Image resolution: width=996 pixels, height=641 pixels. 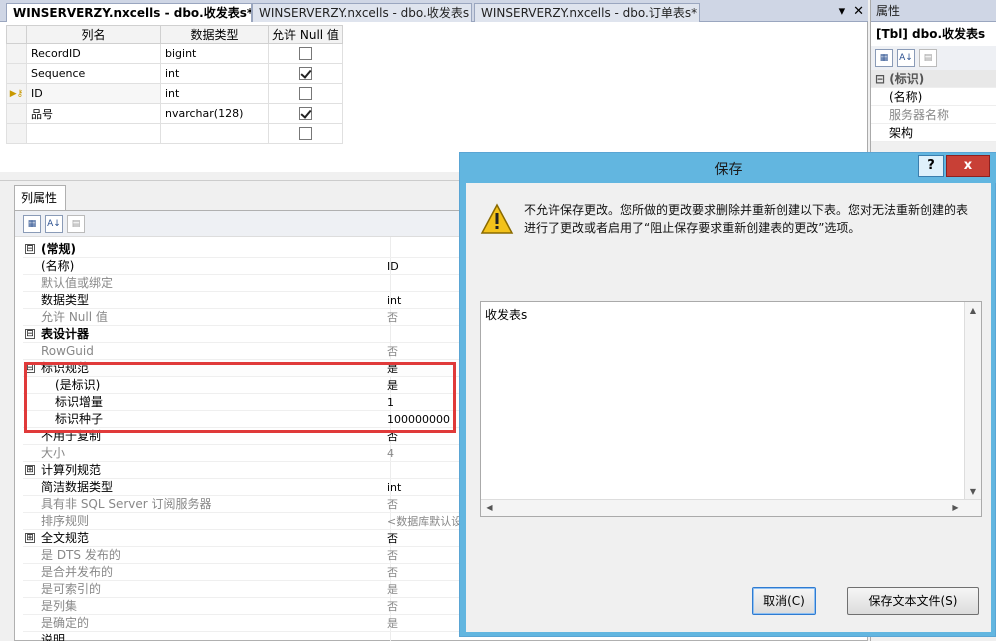 What do you see at coordinates (214, 133) in the screenshot?
I see `data-type-cell` at bounding box center [214, 133].